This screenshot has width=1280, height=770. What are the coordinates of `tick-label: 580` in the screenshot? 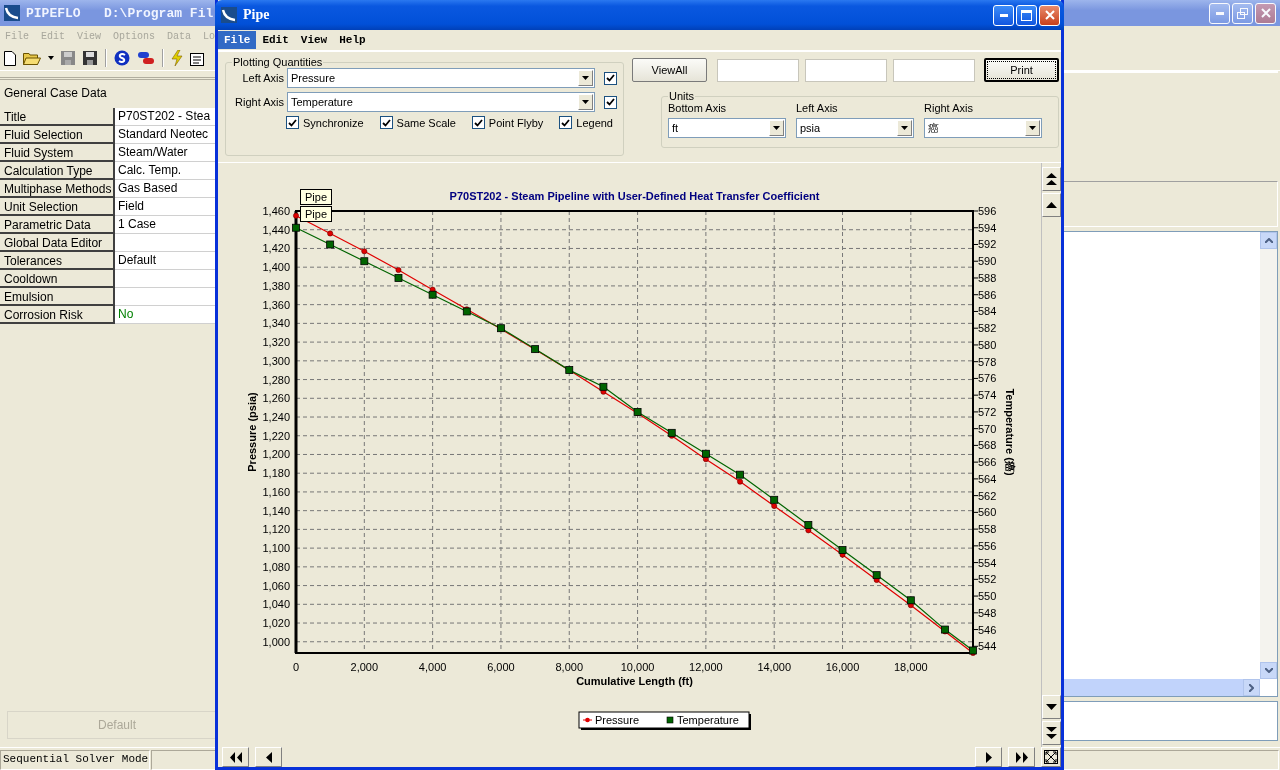 It's located at (984, 344).